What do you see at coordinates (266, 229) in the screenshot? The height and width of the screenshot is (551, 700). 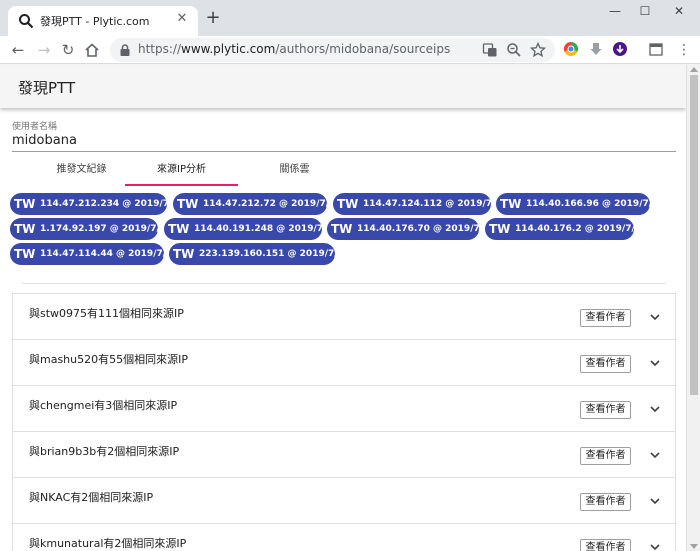 I see `ip-address: 114.40.191.248 @ 2019/7/17` at bounding box center [266, 229].